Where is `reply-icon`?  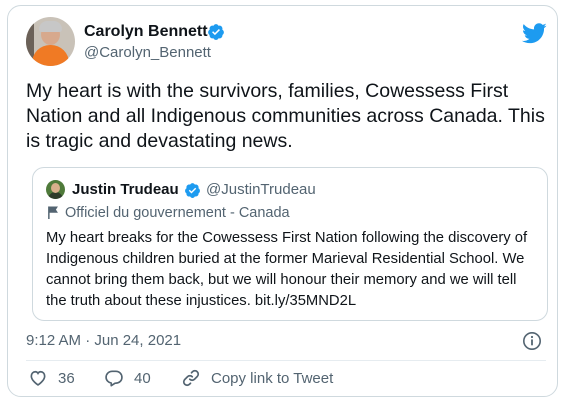 reply-icon is located at coordinates (114, 378).